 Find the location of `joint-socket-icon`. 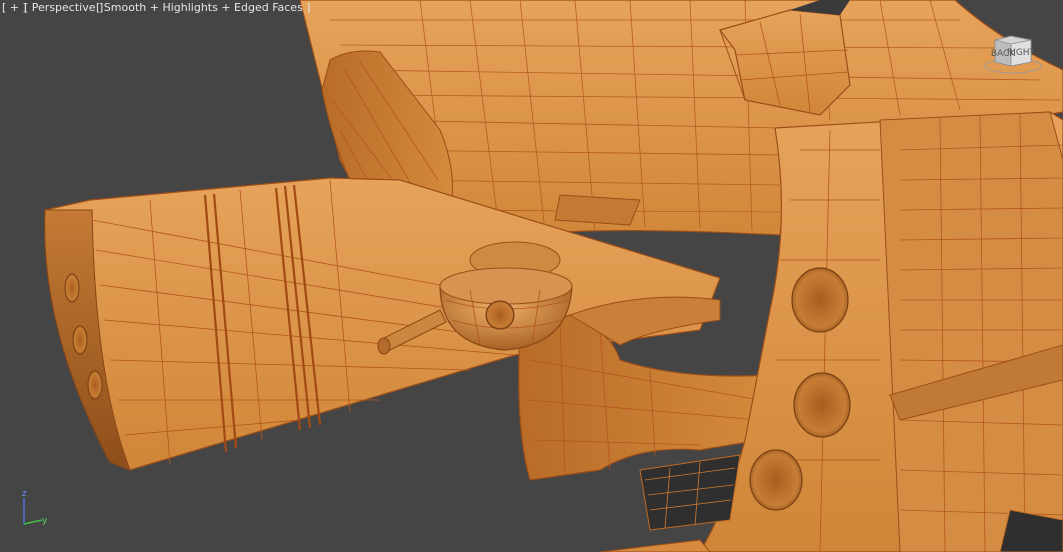

joint-socket-icon is located at coordinates (500, 315).